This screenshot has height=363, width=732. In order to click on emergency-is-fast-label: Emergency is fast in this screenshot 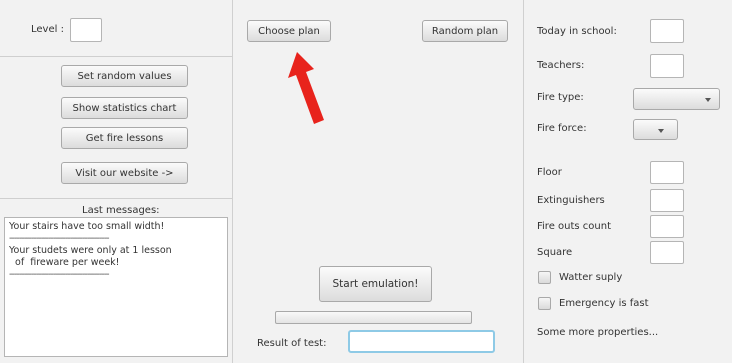, I will do `click(604, 303)`.